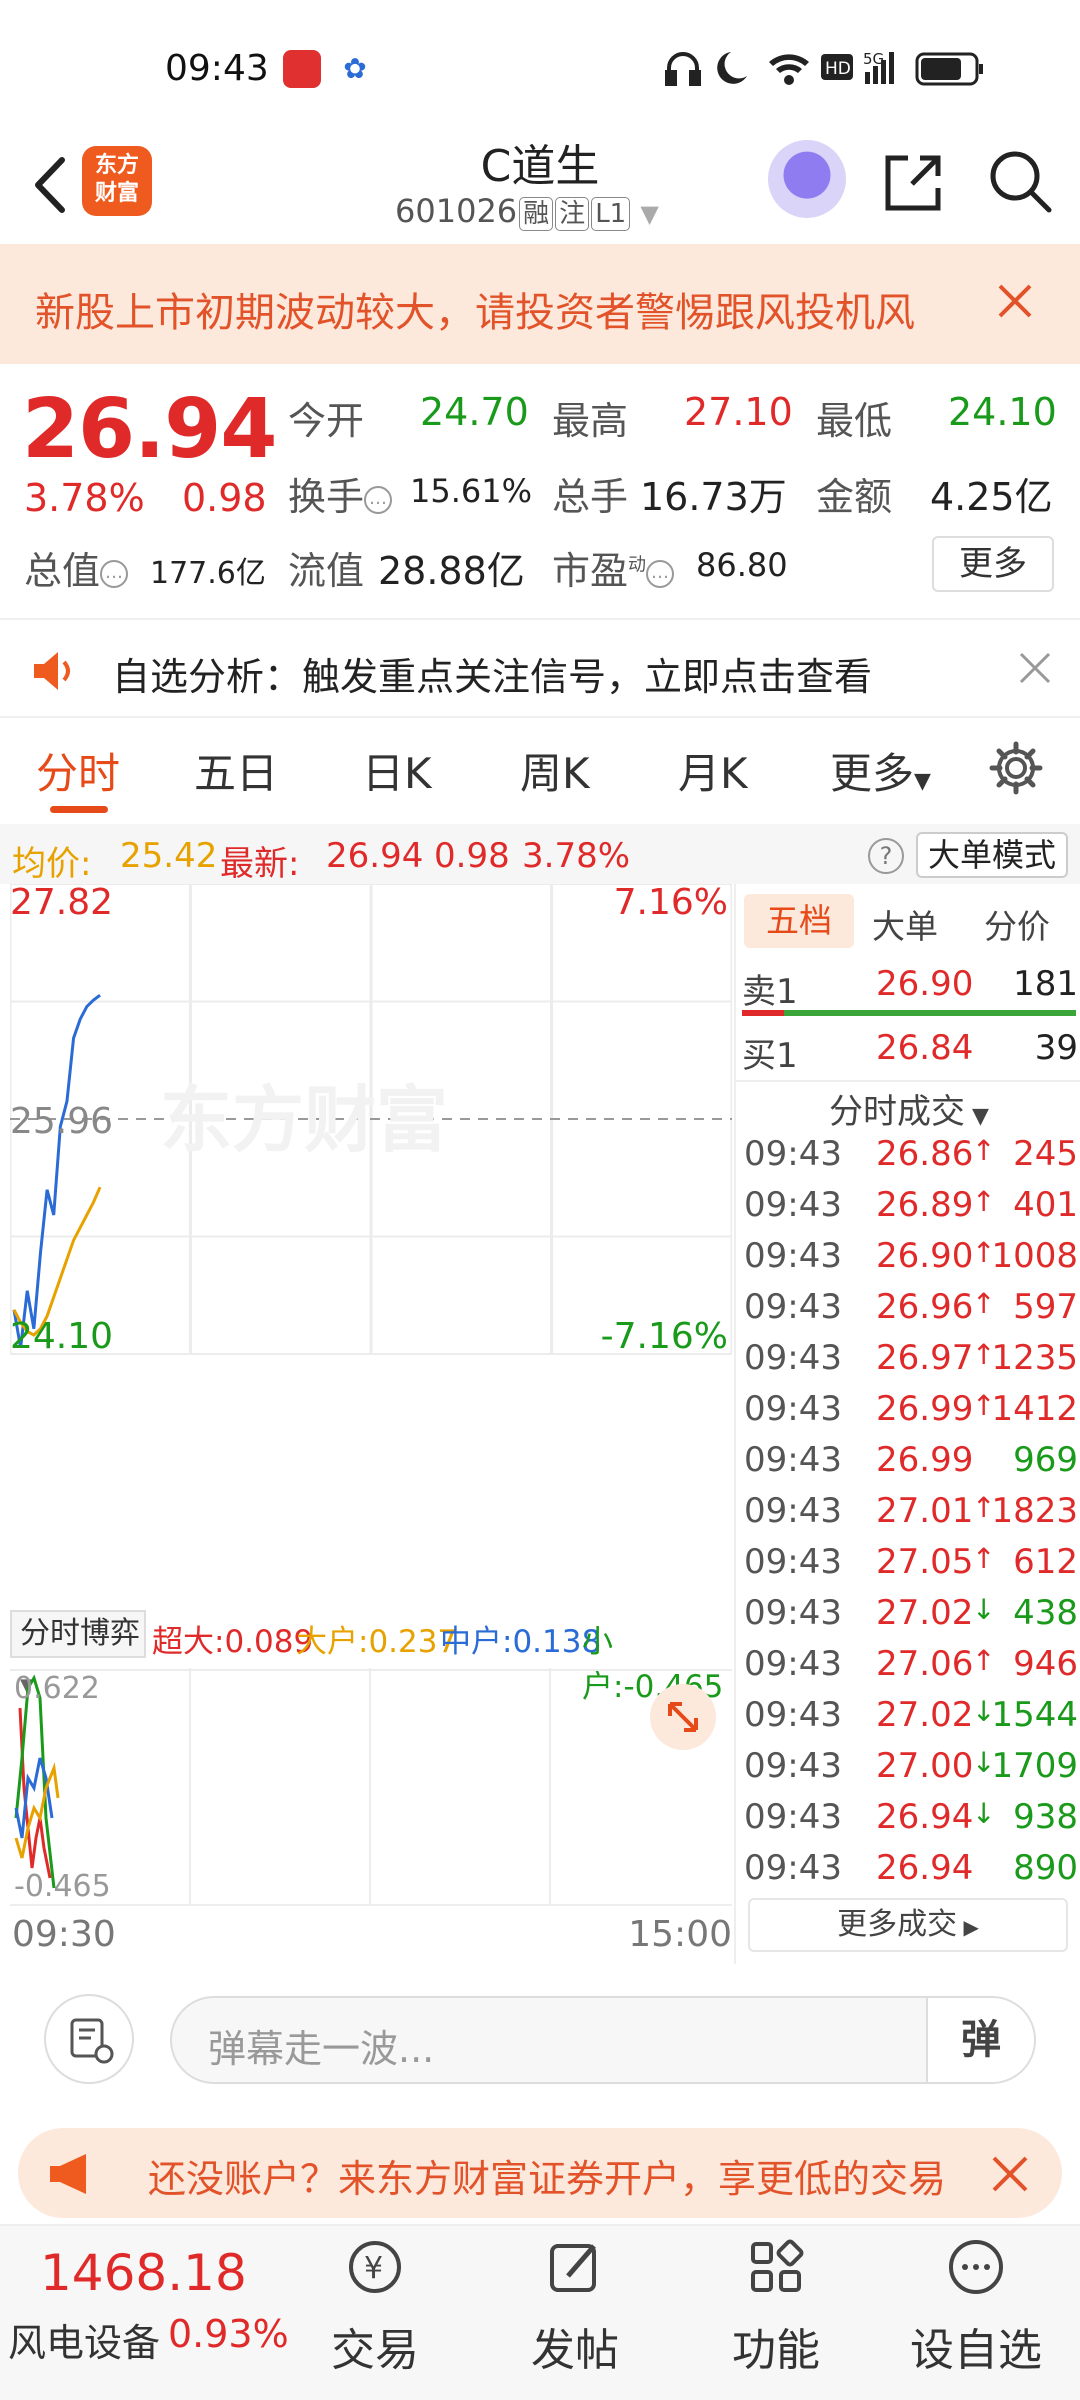 Image resolution: width=1080 pixels, height=2400 pixels. What do you see at coordinates (807, 179) in the screenshot?
I see `ai-assistant-icon` at bounding box center [807, 179].